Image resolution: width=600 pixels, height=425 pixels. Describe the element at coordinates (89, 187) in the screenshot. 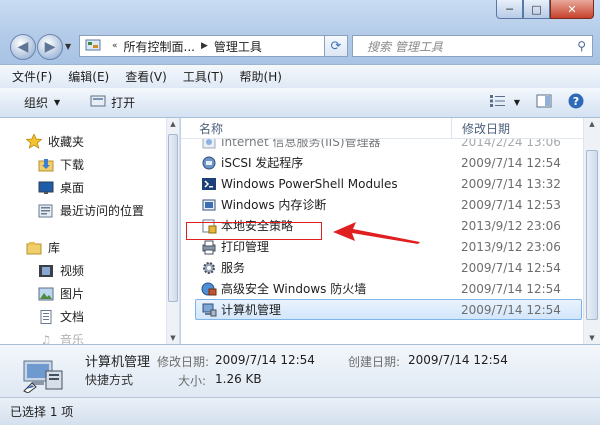

I see `nav-desktop: 桌面` at that location.